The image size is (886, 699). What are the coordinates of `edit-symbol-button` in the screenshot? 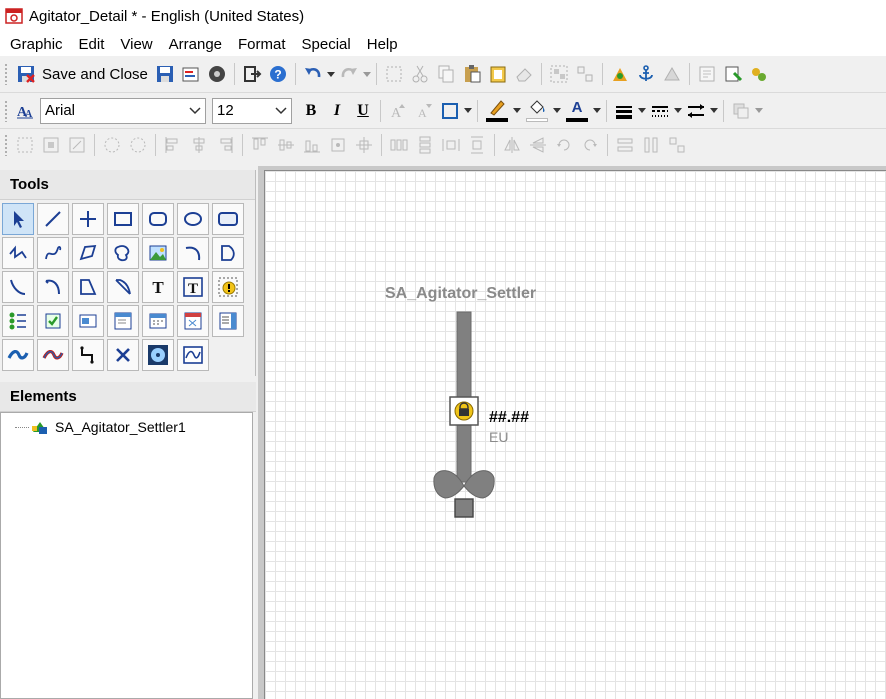 It's located at (672, 74).